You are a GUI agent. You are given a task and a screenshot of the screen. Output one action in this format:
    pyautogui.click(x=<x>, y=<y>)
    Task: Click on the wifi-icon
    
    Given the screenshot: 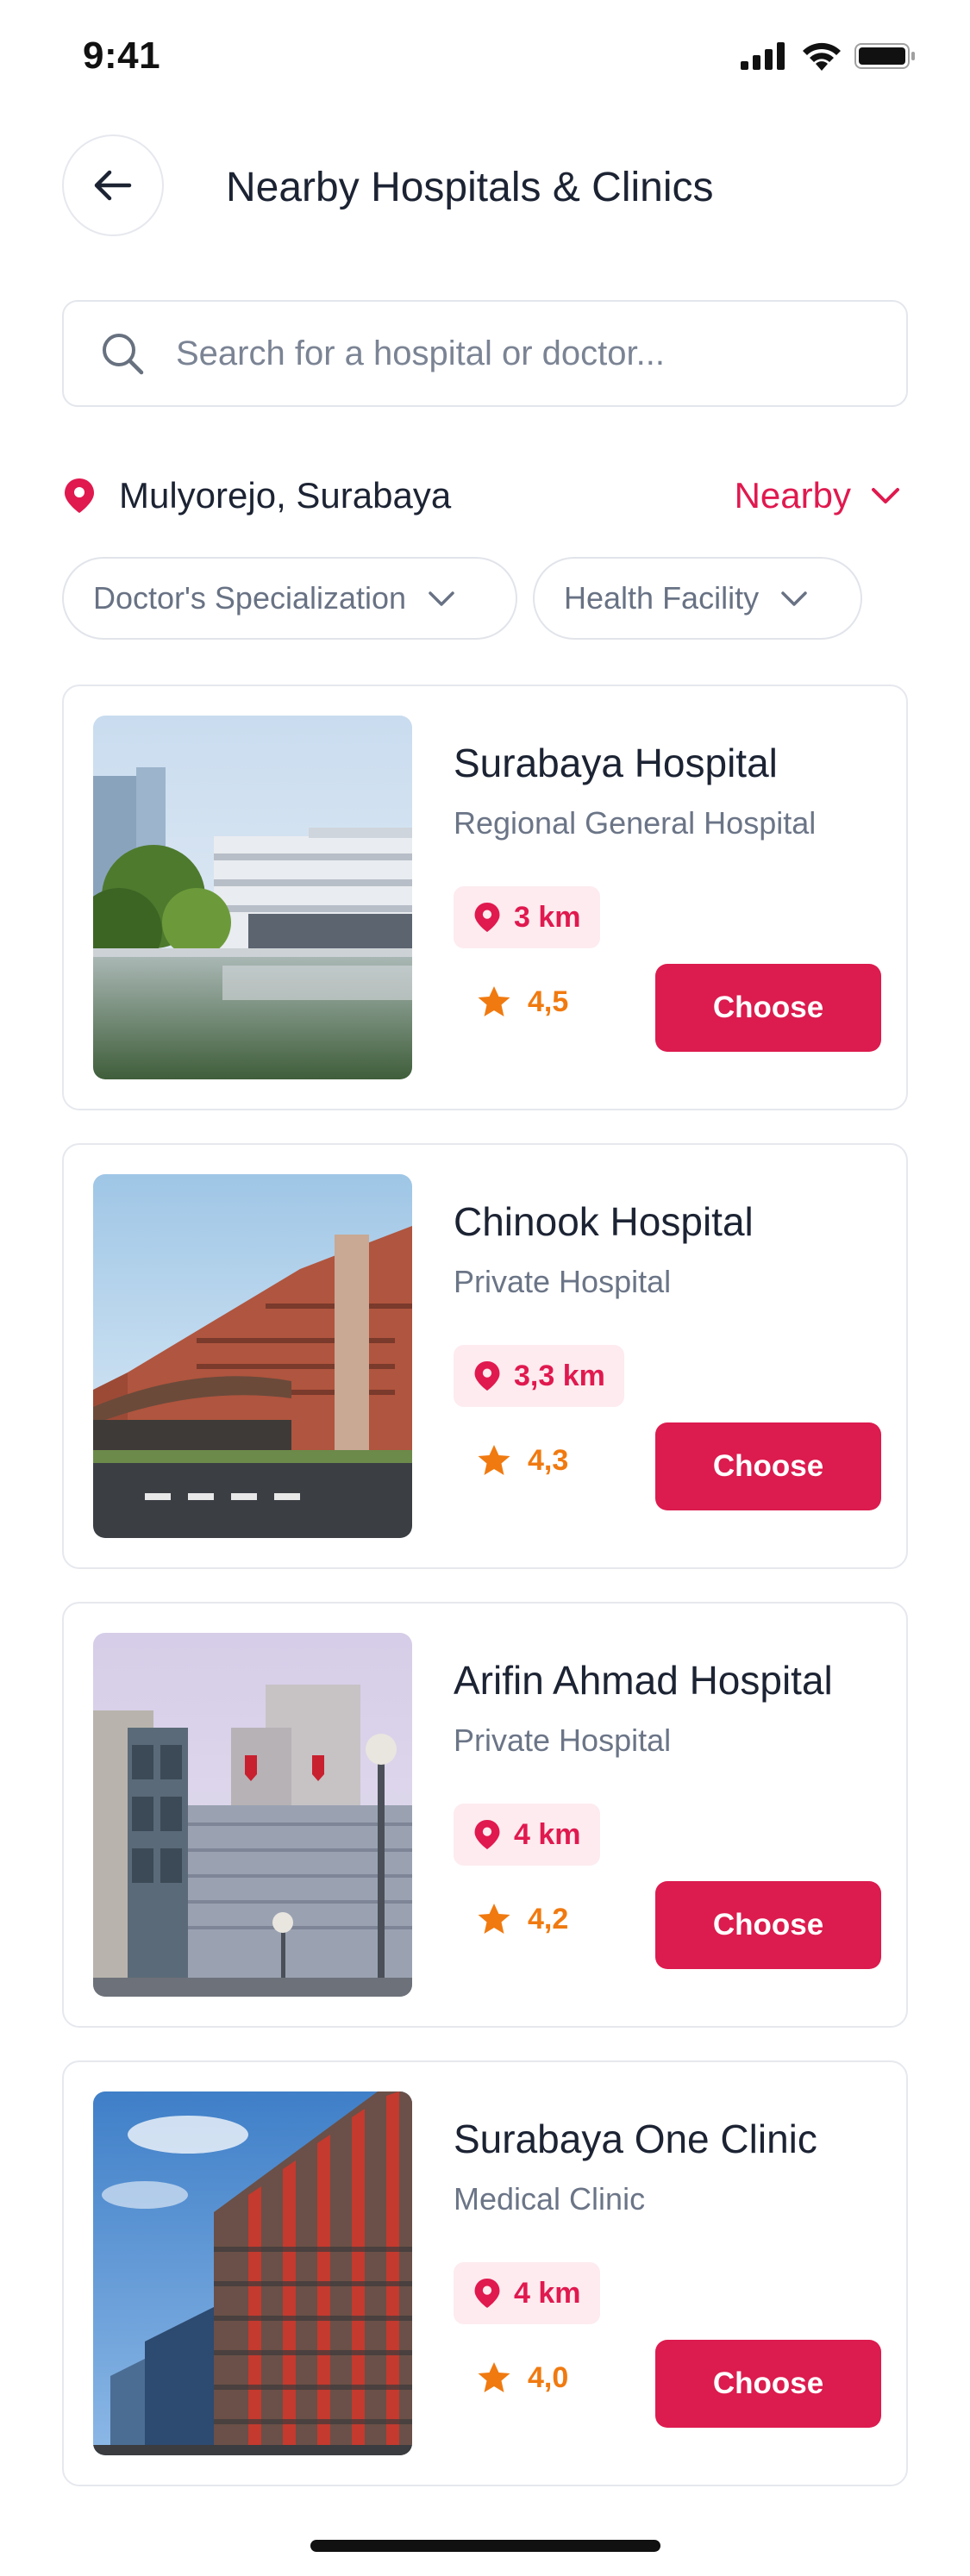 What is the action you would take?
    pyautogui.click(x=822, y=56)
    